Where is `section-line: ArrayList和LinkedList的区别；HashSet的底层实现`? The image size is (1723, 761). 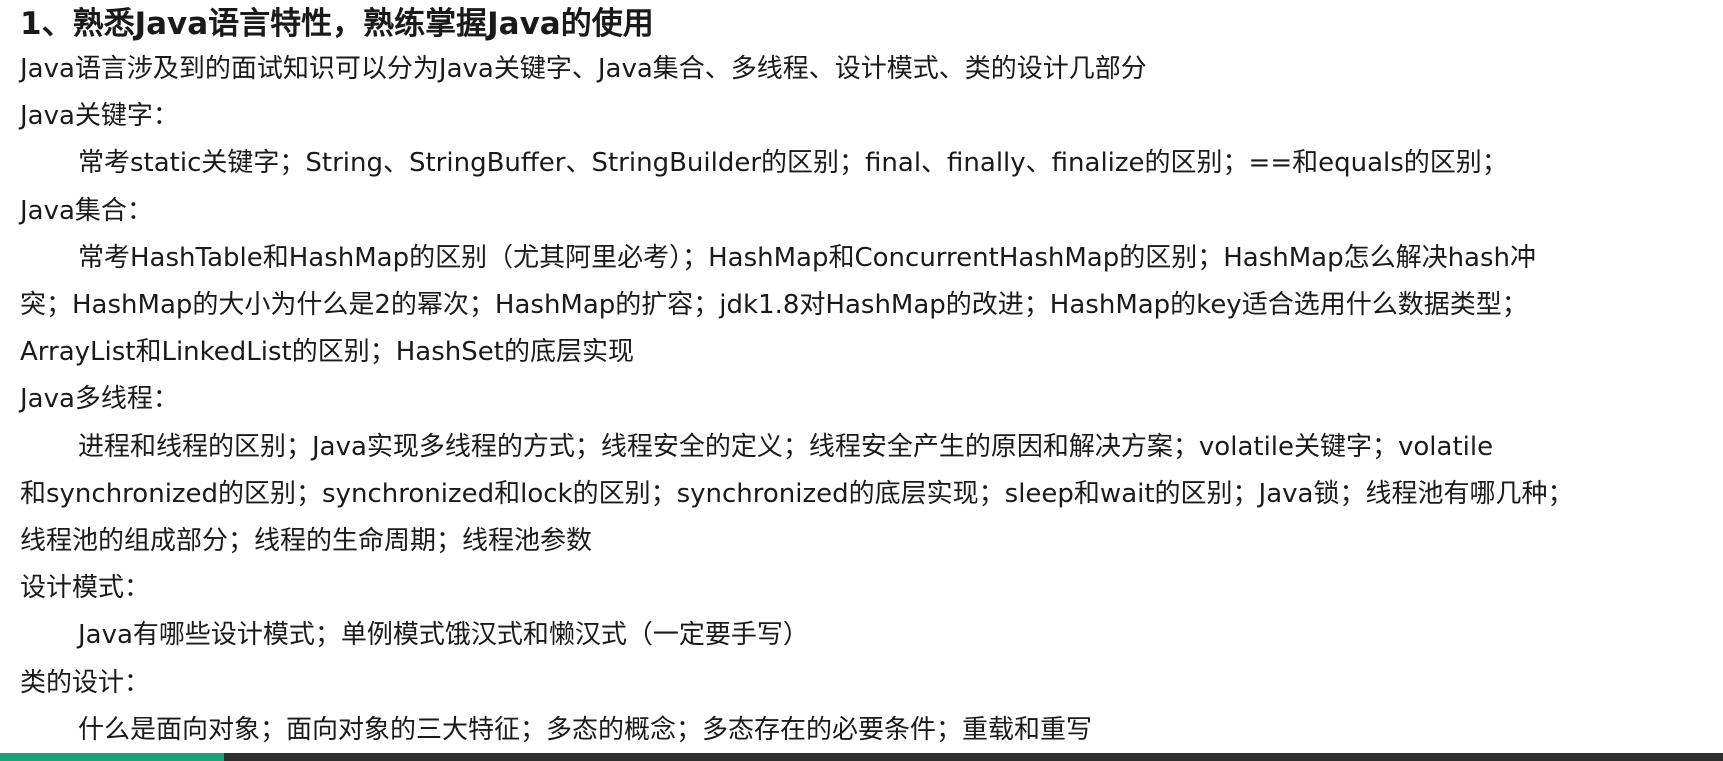 section-line: ArrayList和LinkedList的区别；HashSet的底层实现 is located at coordinates (327, 352).